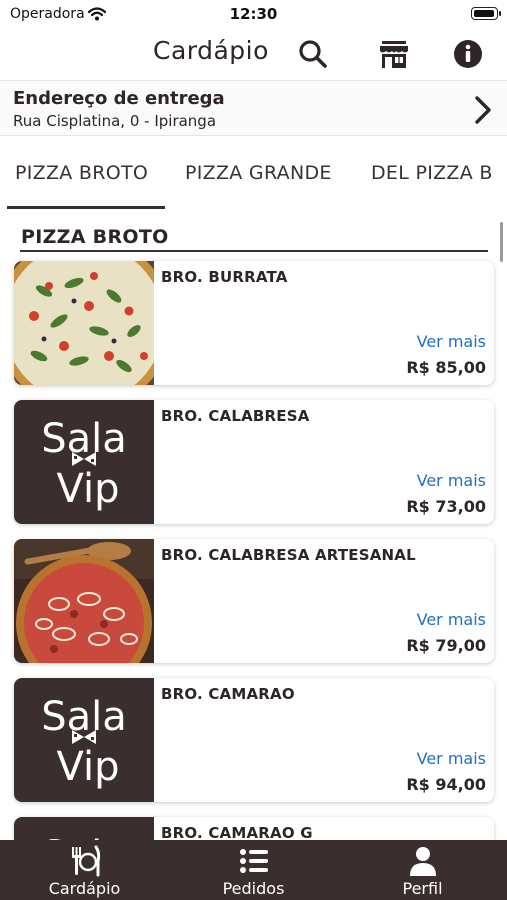 The width and height of the screenshot is (507, 900). Describe the element at coordinates (313, 54) in the screenshot. I see `search-icon` at that location.